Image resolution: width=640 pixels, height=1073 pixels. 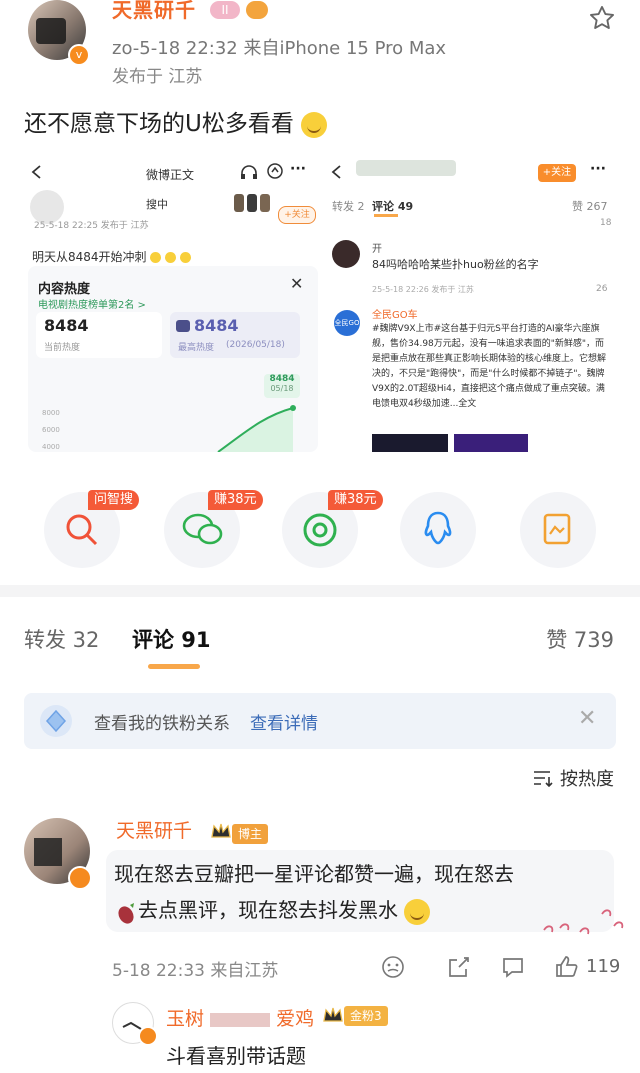 I want to click on chart-tooltip-value: 8484, so click(x=282, y=379).